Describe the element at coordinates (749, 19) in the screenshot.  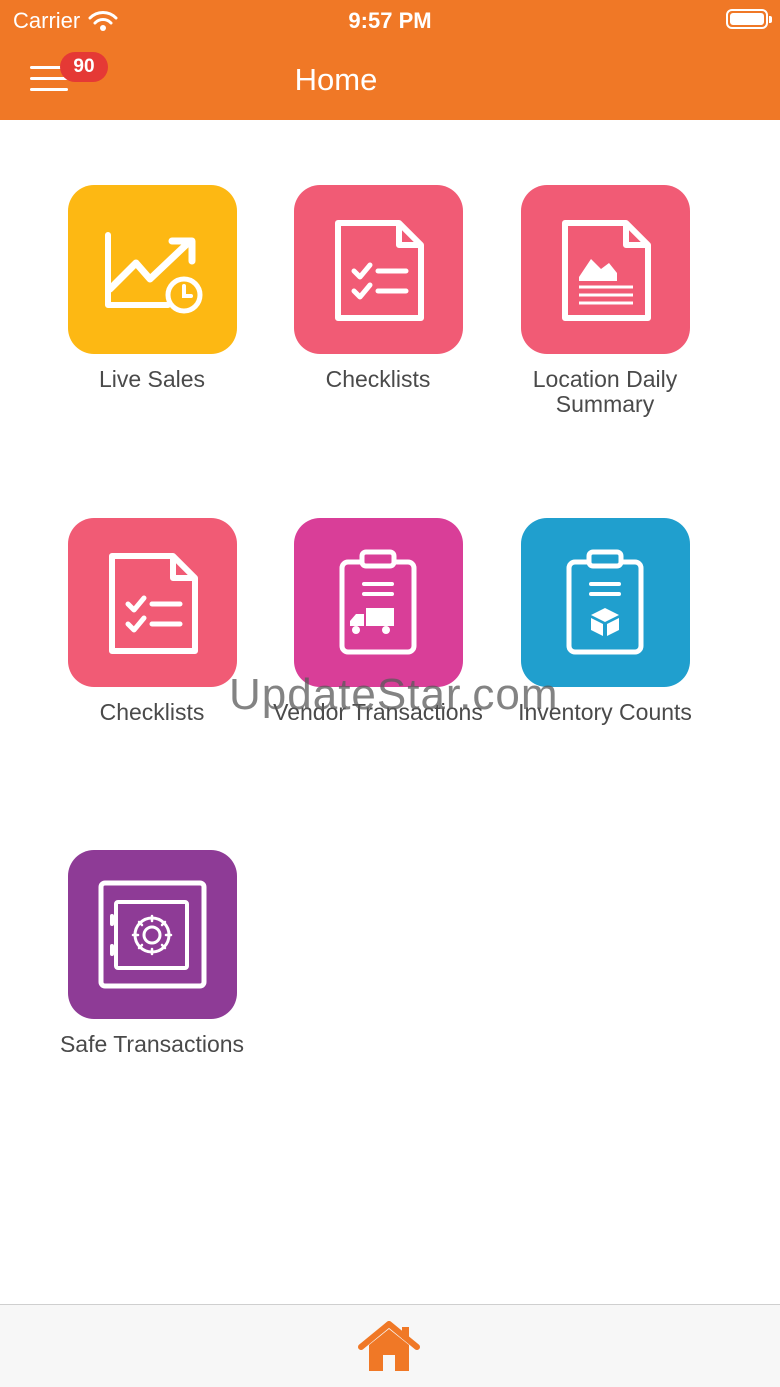
I see `battery-icon` at that location.